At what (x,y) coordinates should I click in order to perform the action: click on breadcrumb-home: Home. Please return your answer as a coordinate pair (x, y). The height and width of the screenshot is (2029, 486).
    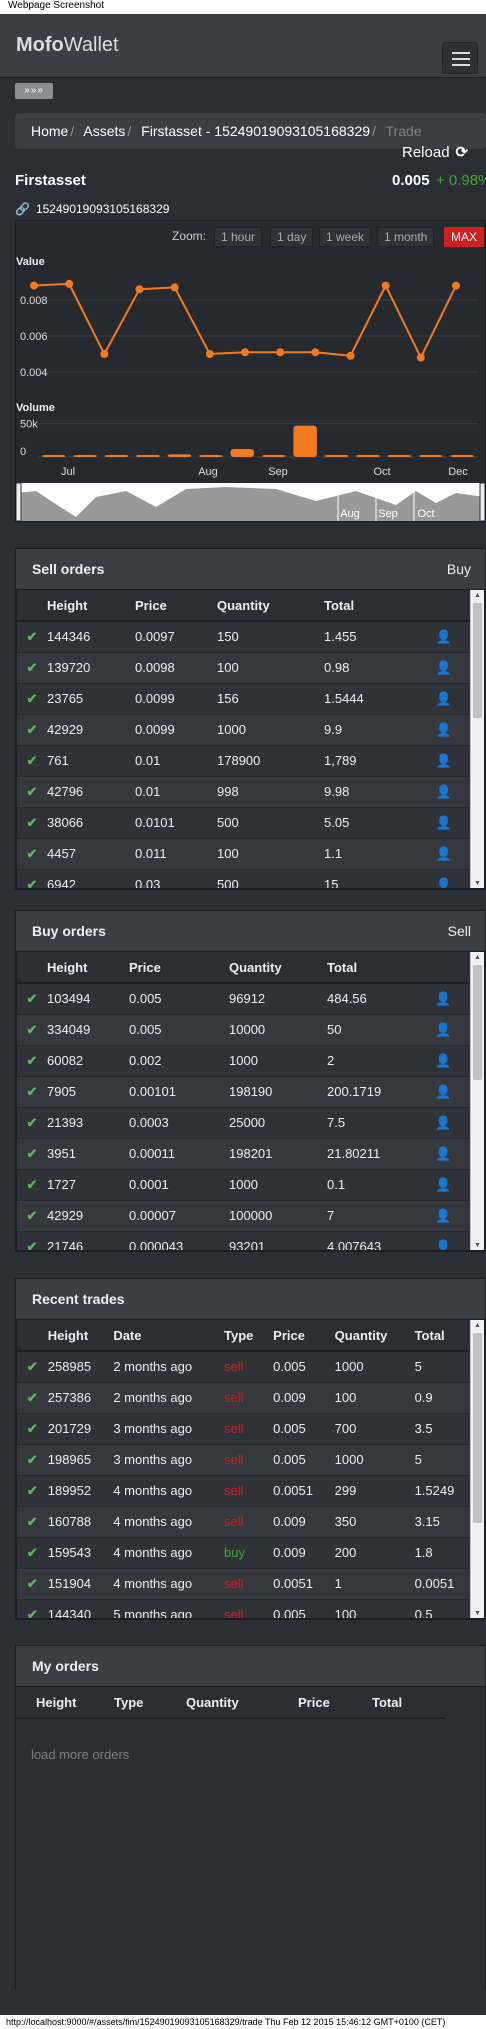
    Looking at the image, I should click on (49, 131).